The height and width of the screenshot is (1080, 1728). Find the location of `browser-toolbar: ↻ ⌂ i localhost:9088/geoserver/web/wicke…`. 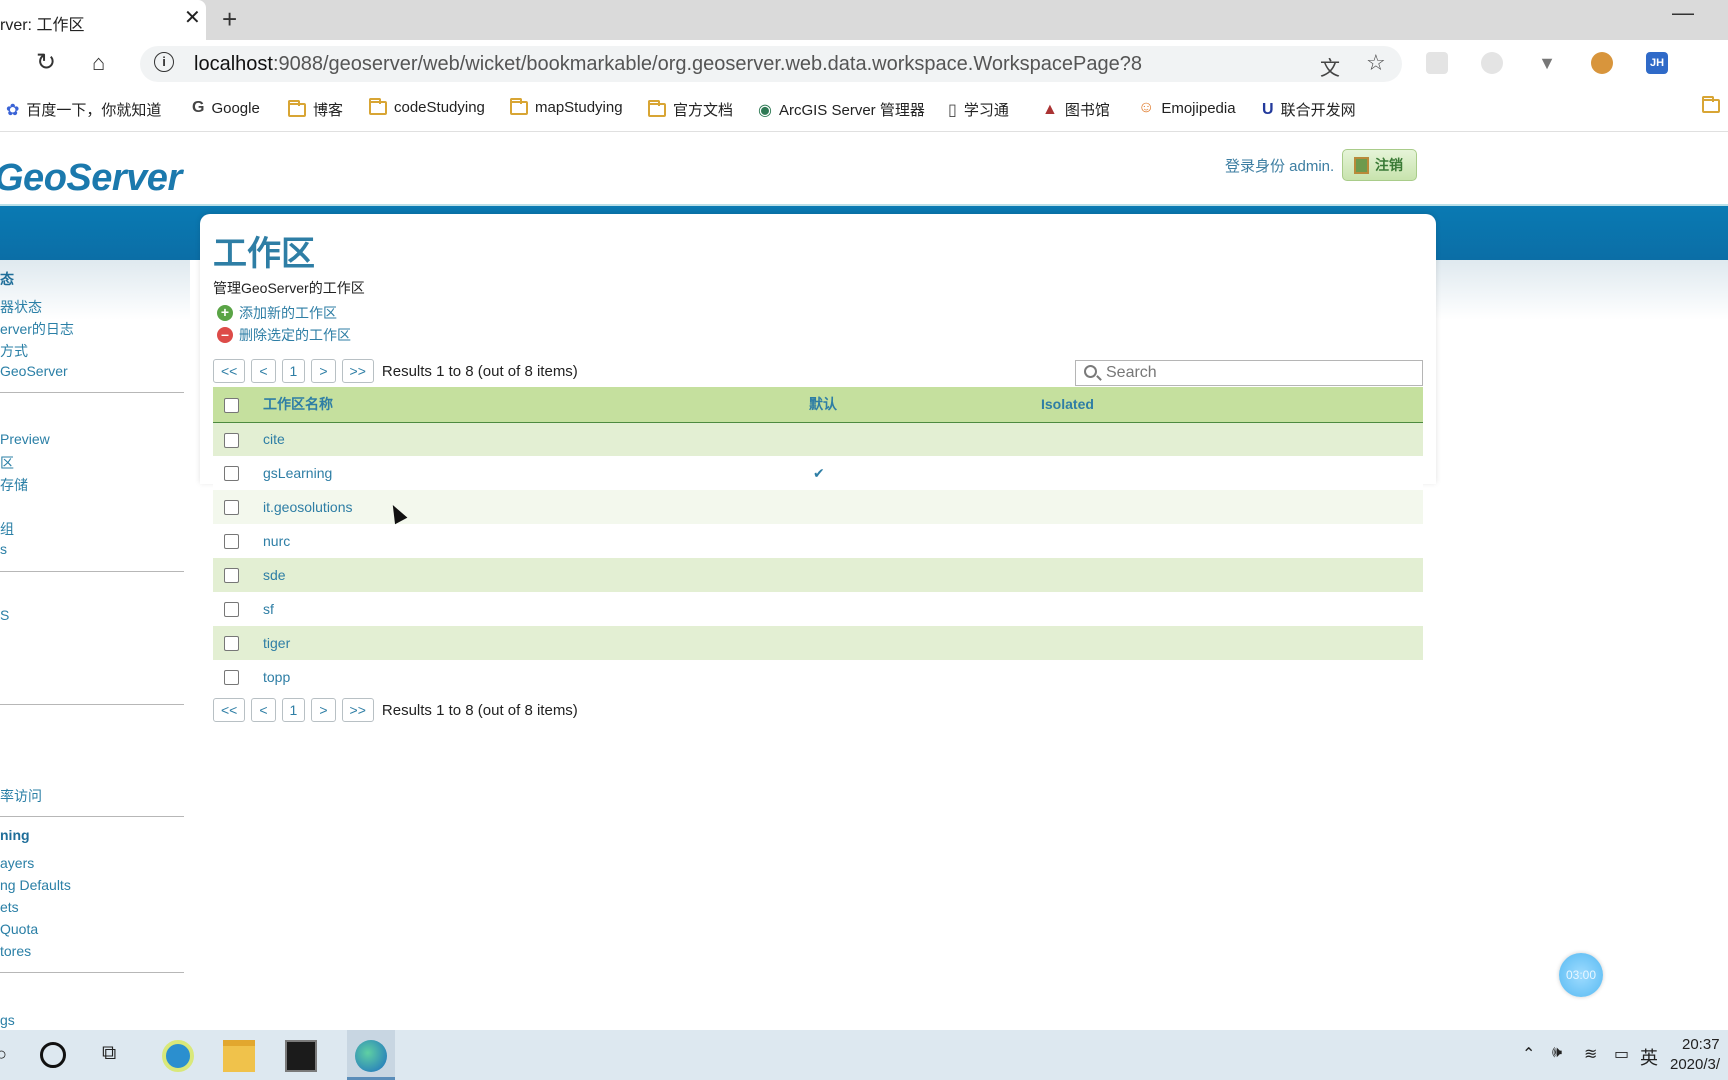

browser-toolbar: ↻ ⌂ i localhost:9088/geoserver/web/wicke… is located at coordinates (864, 64).